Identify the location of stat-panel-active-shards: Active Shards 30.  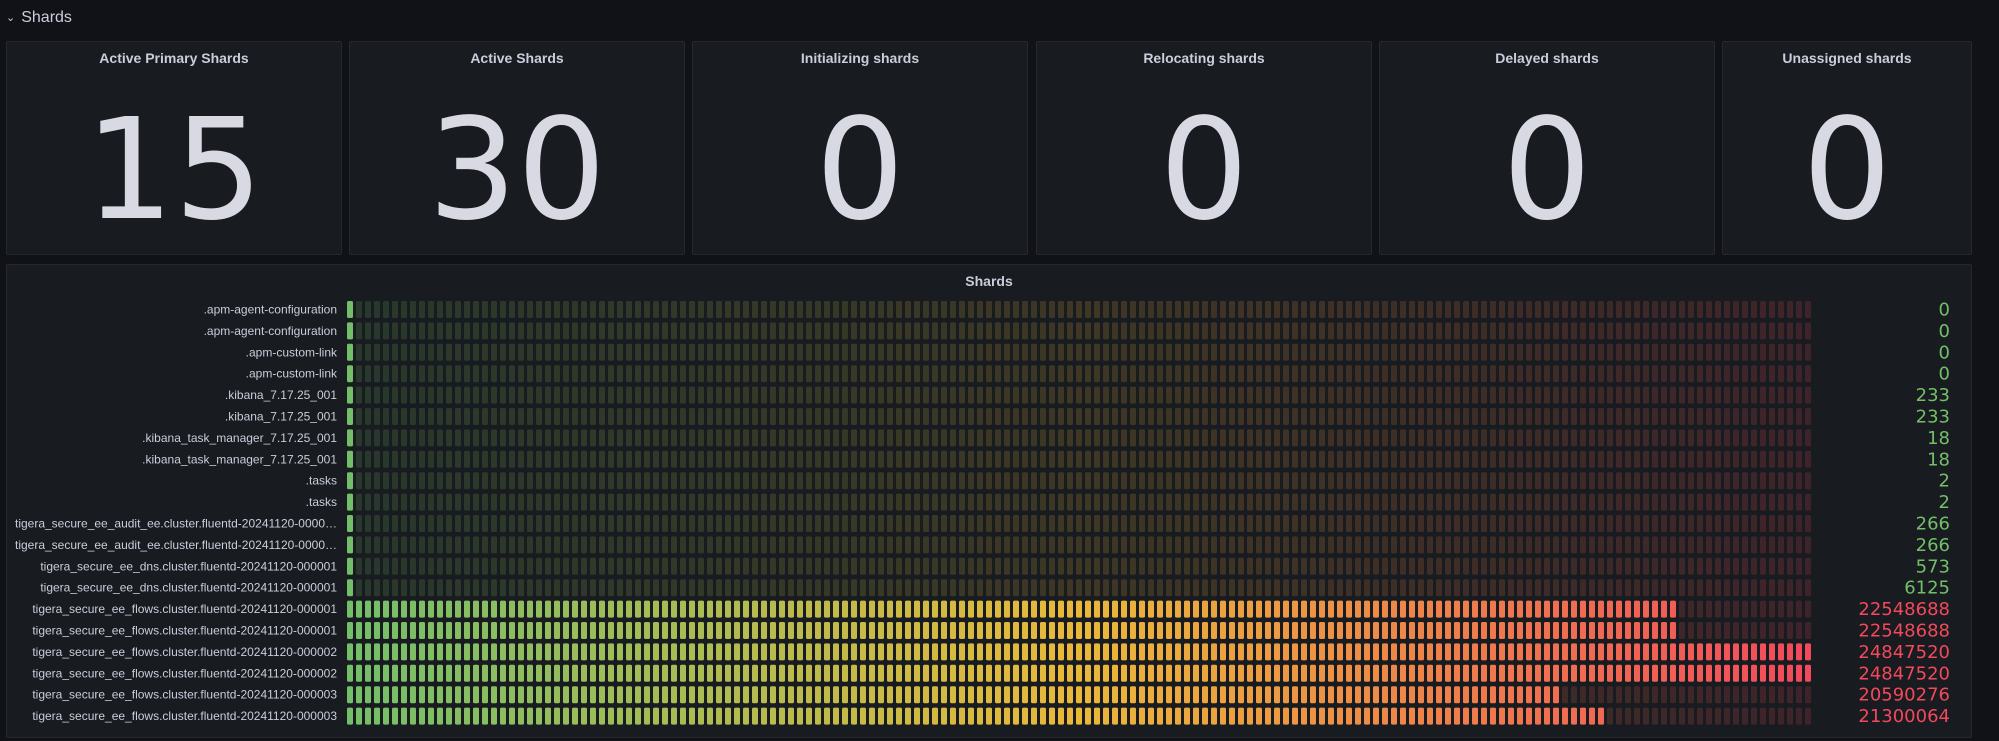
(517, 148).